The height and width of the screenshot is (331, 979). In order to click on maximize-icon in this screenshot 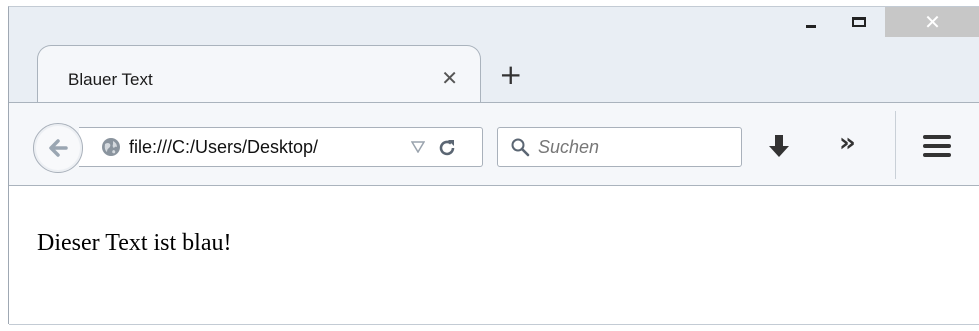, I will do `click(859, 22)`.